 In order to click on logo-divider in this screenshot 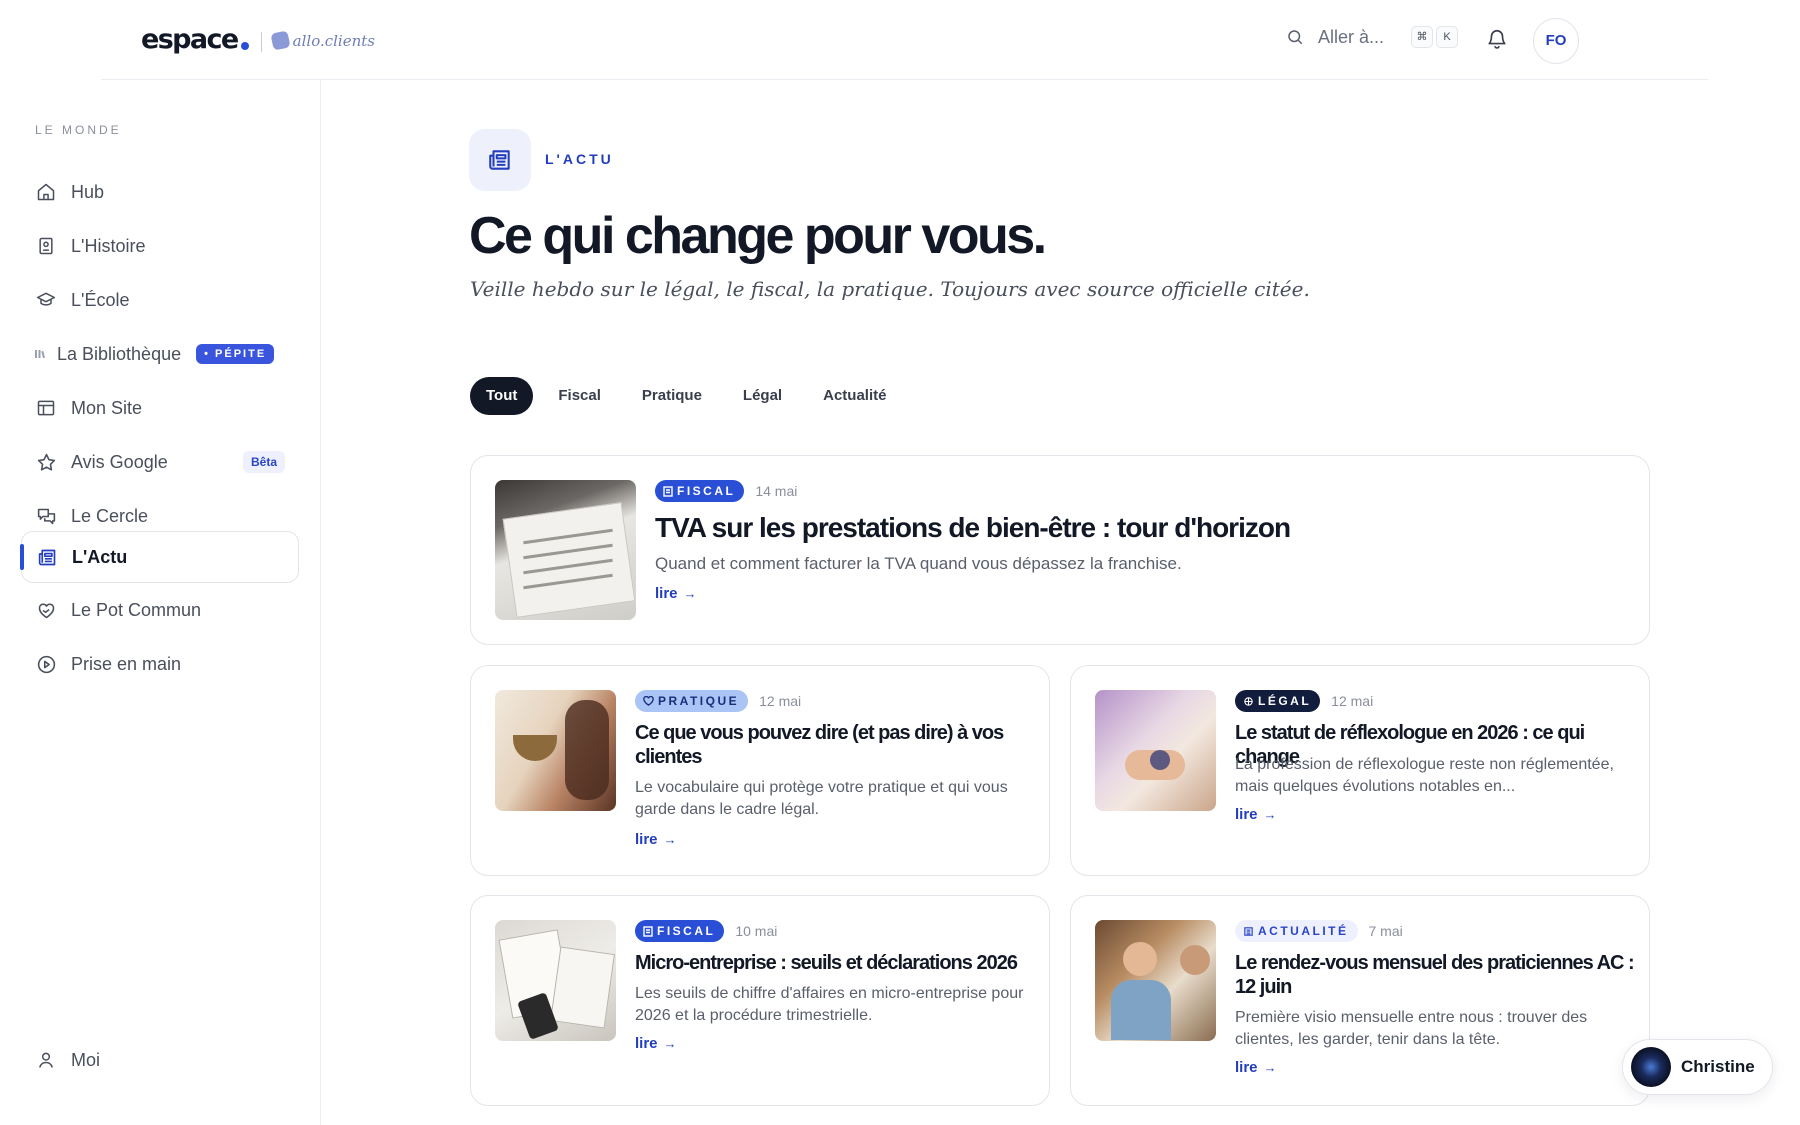, I will do `click(261, 41)`.